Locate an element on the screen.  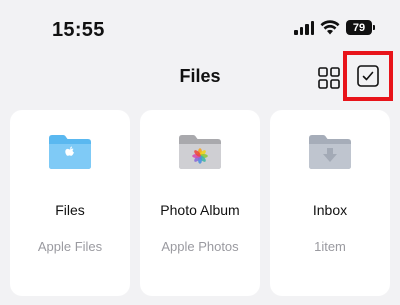
card-title: Files is located at coordinates (70, 210).